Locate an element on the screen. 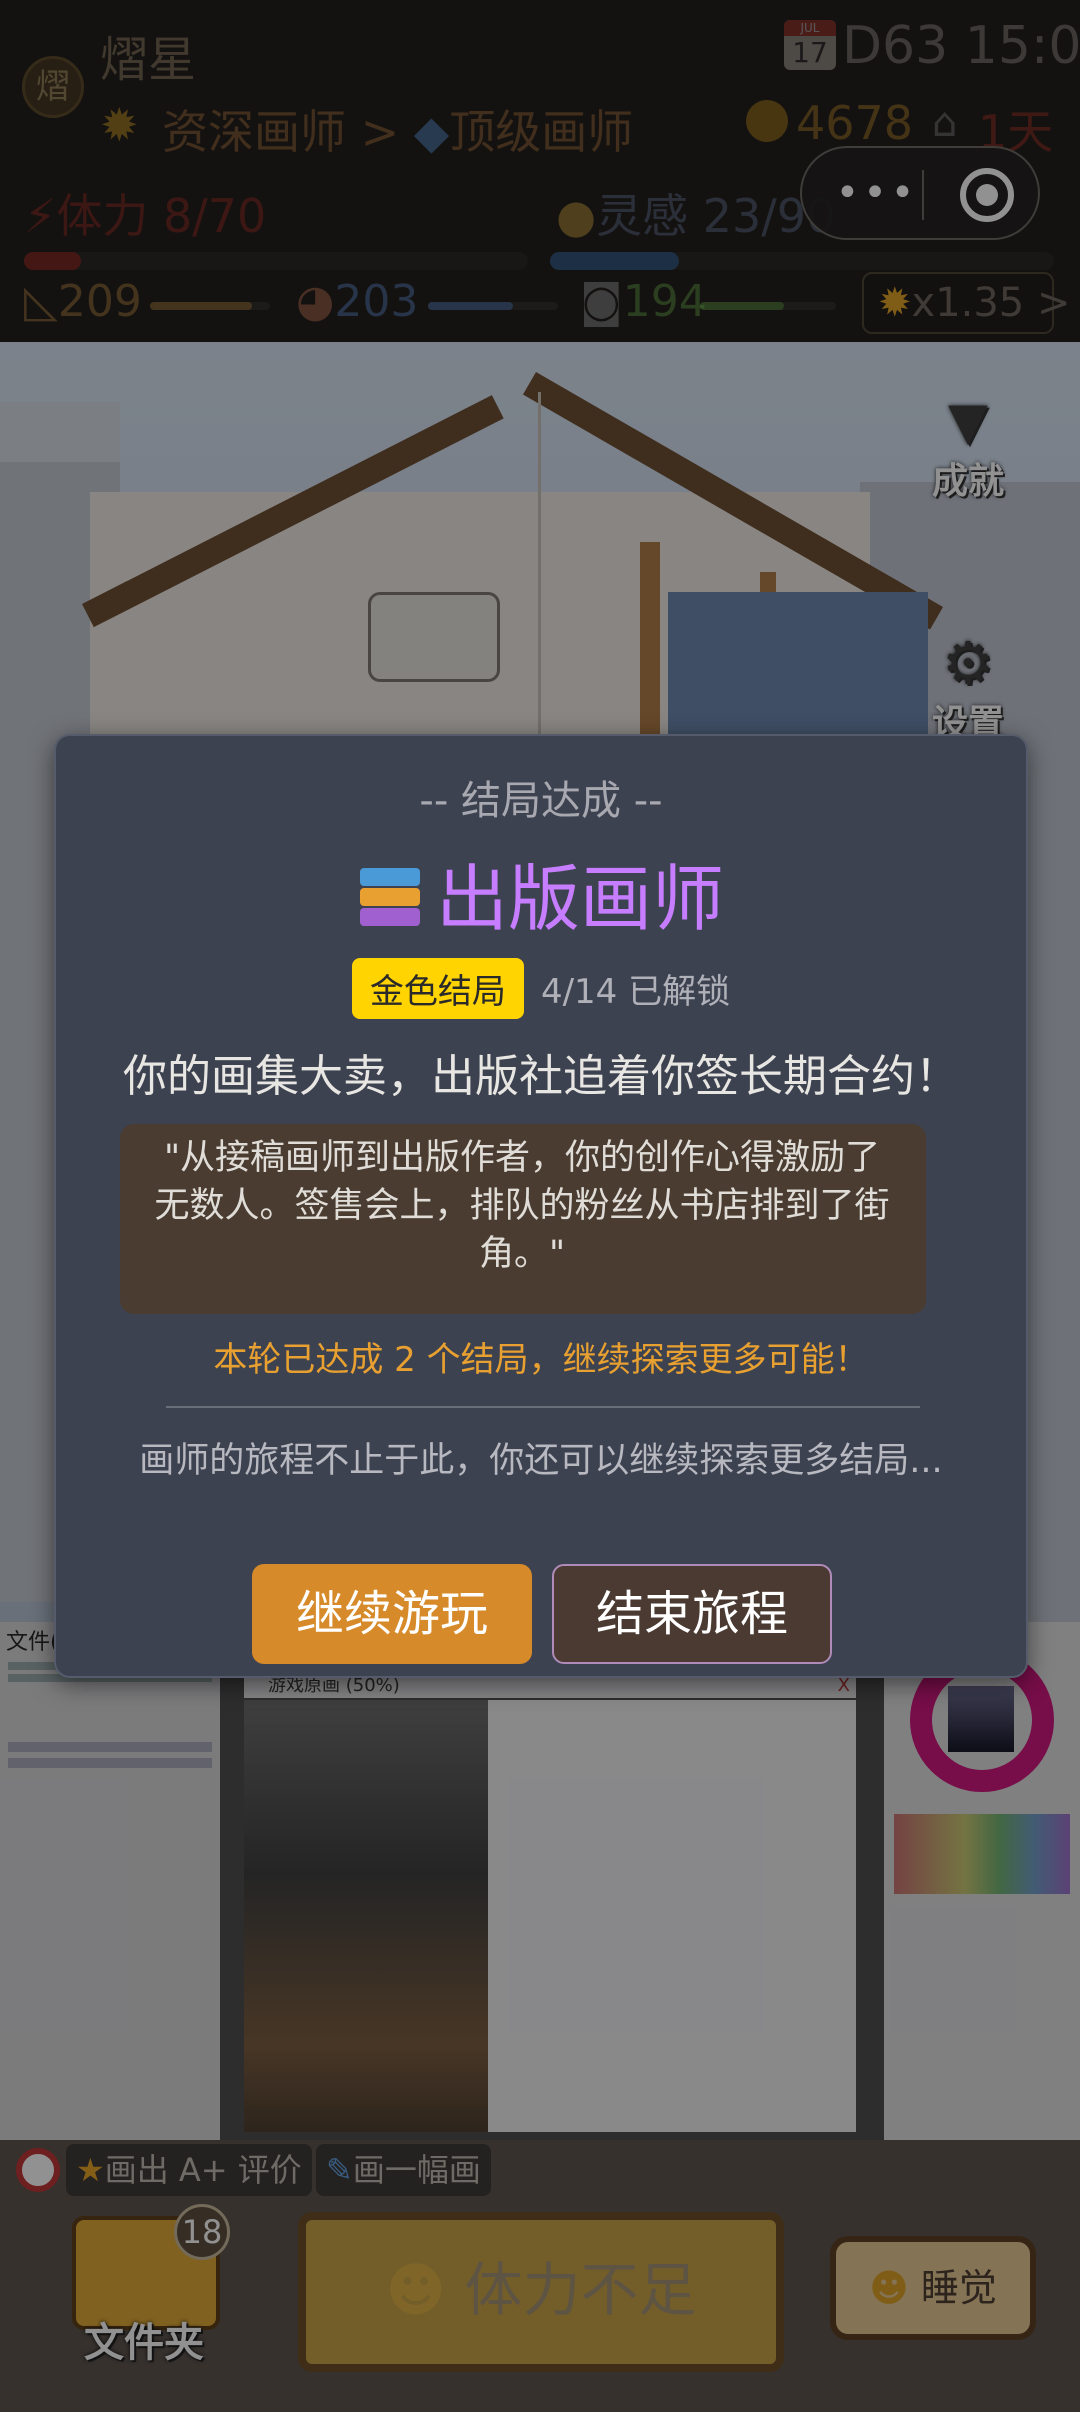  end-journey-button: 结束旅程 is located at coordinates (692, 1614).